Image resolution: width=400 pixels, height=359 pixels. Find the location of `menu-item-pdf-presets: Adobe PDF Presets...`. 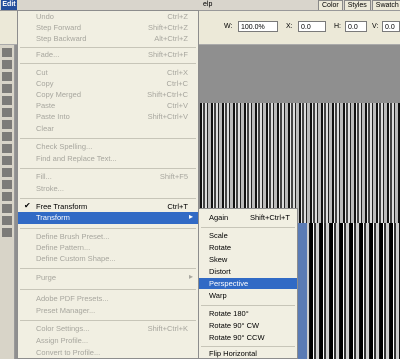

menu-item-pdf-presets: Adobe PDF Presets... is located at coordinates (108, 299).